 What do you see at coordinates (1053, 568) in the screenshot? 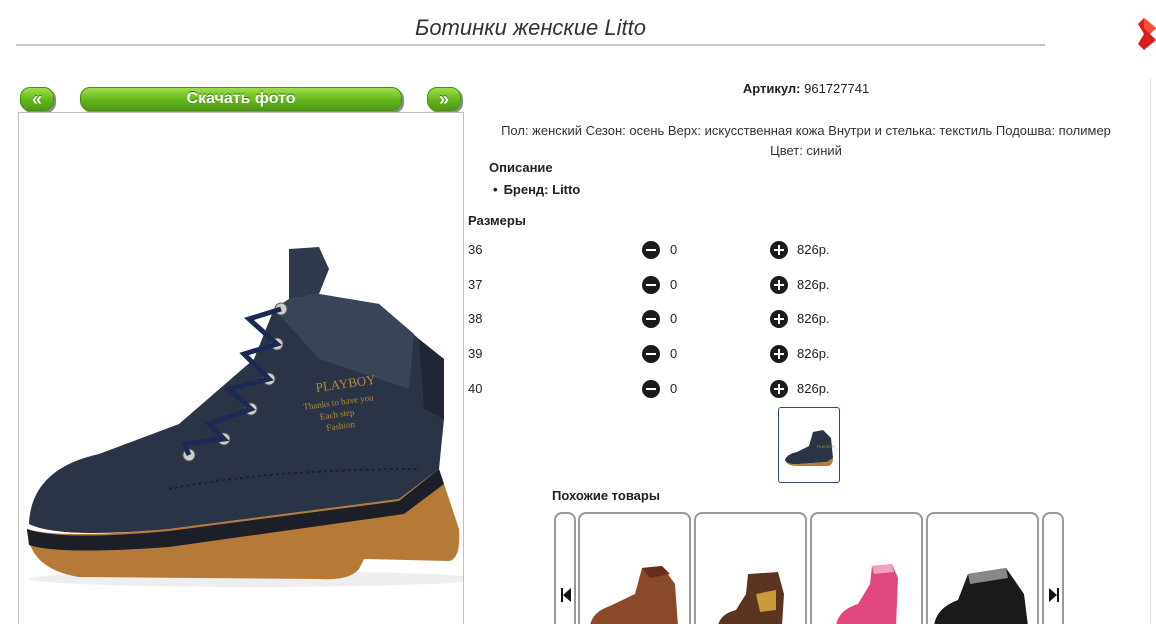
I see `carousel-next-button` at bounding box center [1053, 568].